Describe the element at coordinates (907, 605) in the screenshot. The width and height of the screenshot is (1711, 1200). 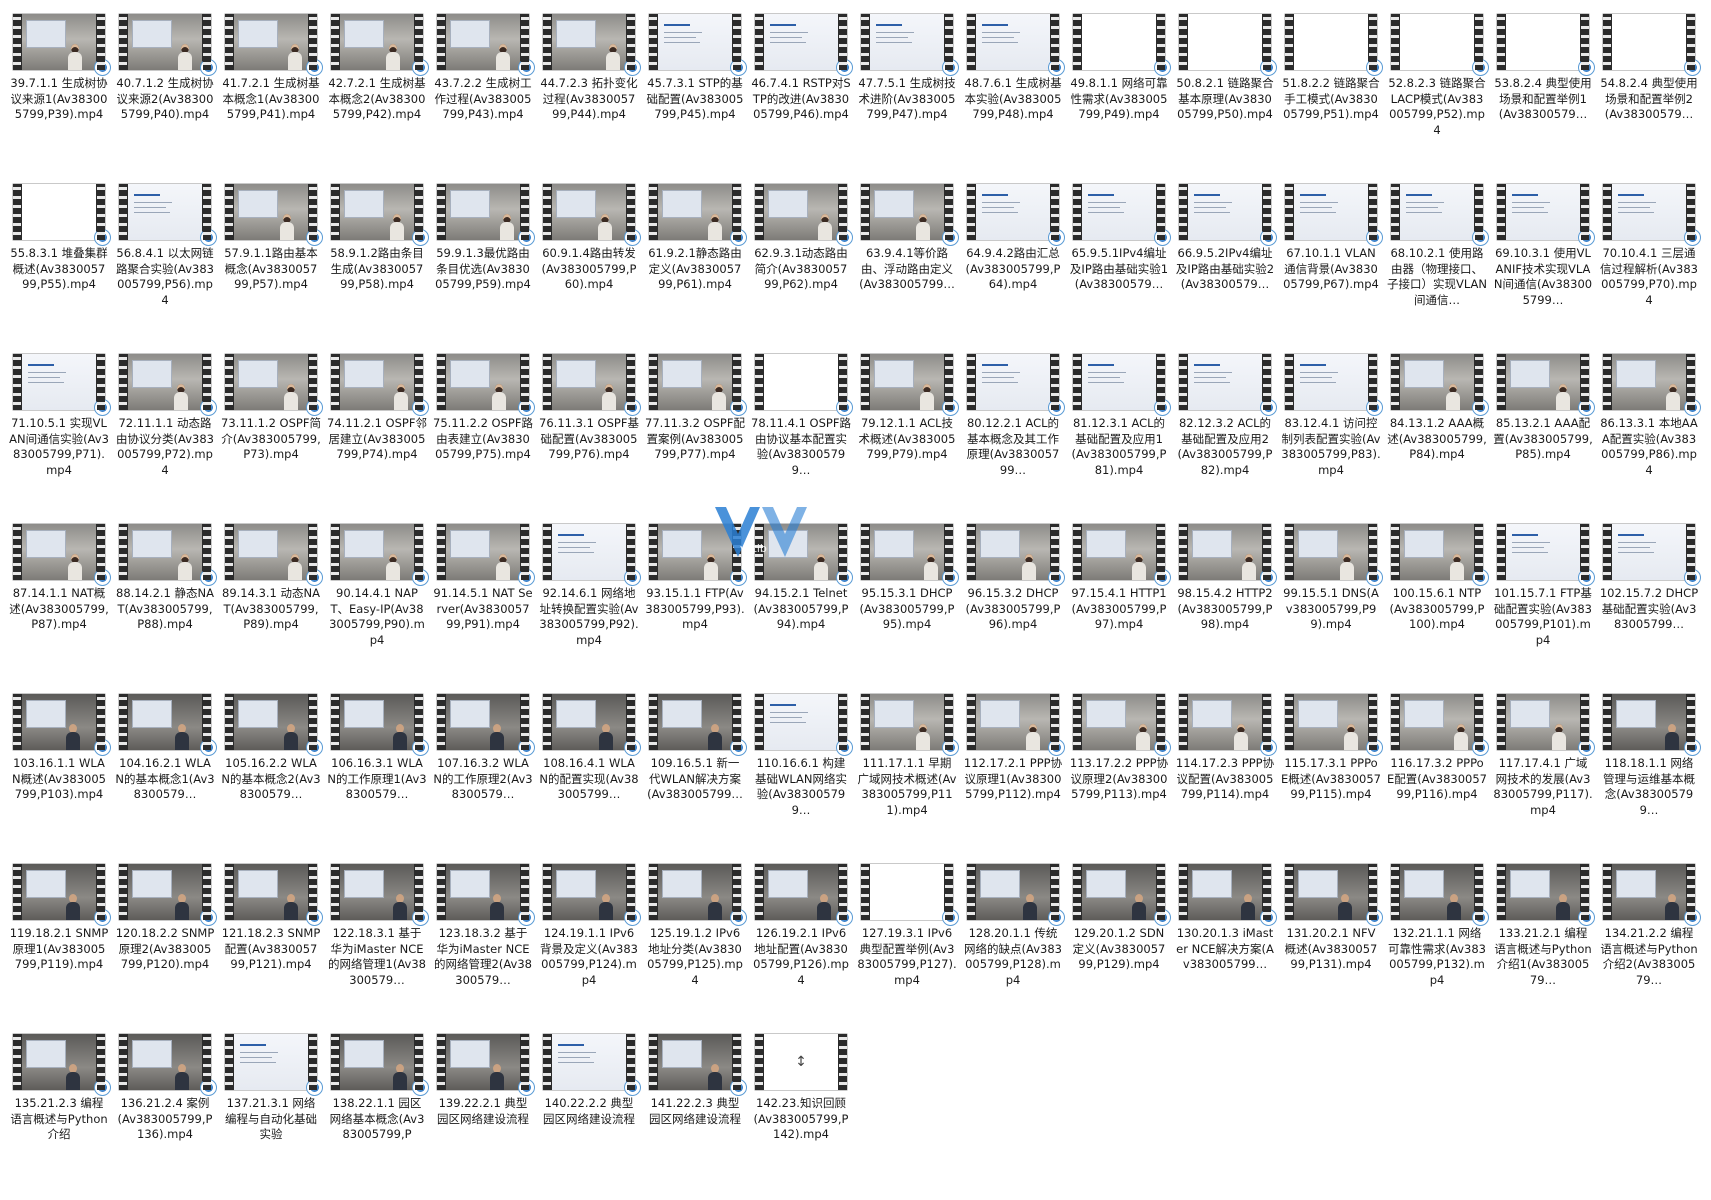
I see `video-file-item: 95.15.3.1 DHCP(Av383005799,P95).mp4` at that location.